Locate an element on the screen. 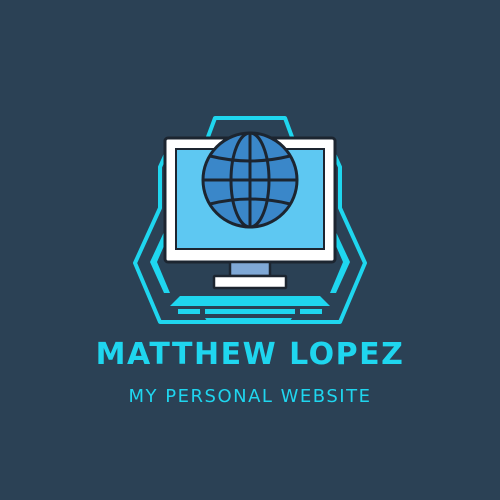 The width and height of the screenshot is (500, 500). brand-name: MATTHEW LOPEZ is located at coordinates (250, 354).